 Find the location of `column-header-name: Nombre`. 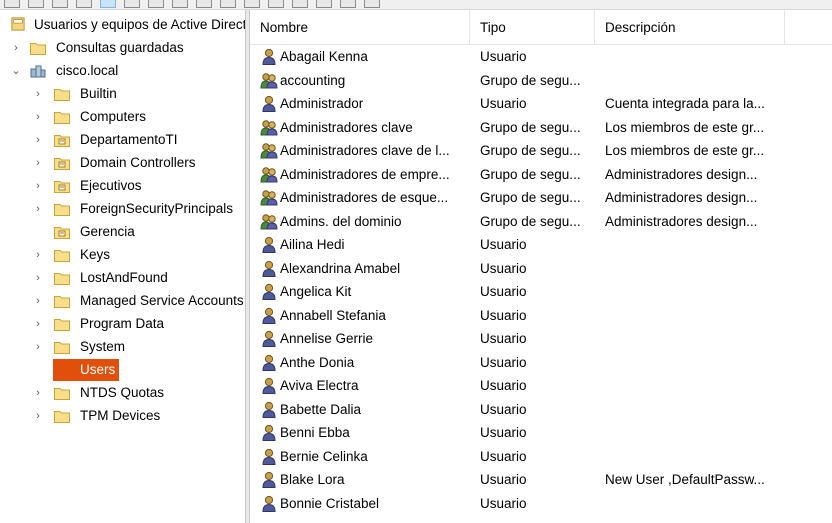

column-header-name: Nombre is located at coordinates (360, 27).